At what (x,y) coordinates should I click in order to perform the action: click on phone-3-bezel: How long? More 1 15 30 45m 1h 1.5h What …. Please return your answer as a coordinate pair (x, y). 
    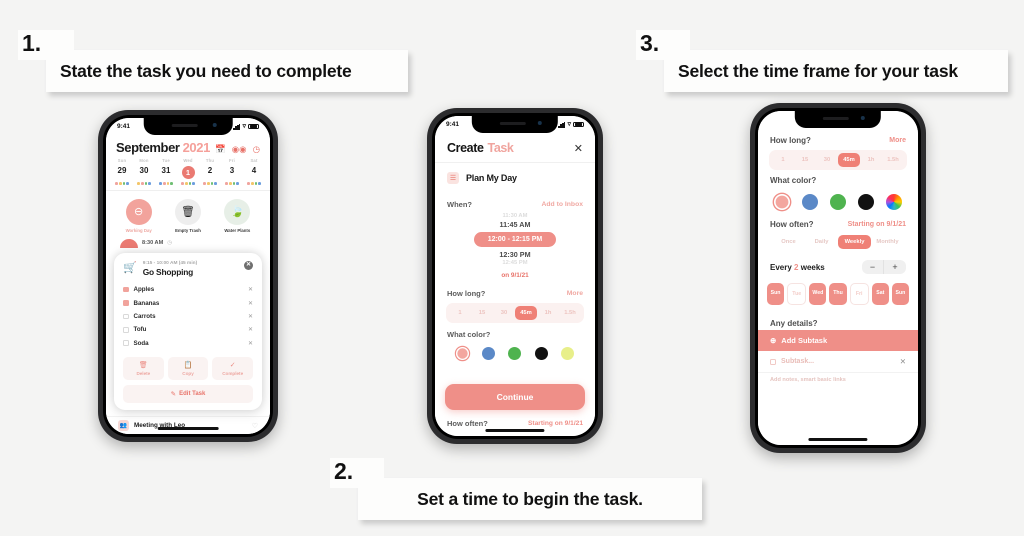
    Looking at the image, I should click on (838, 278).